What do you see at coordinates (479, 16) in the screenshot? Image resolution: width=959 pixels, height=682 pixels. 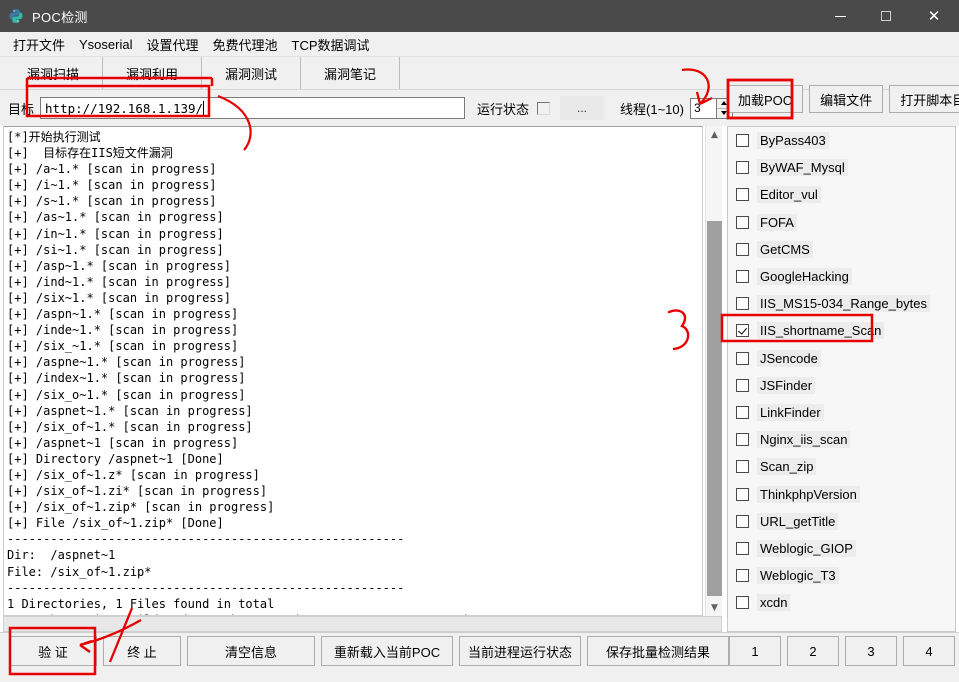 I see `title-bar: POC检测 ✕` at bounding box center [479, 16].